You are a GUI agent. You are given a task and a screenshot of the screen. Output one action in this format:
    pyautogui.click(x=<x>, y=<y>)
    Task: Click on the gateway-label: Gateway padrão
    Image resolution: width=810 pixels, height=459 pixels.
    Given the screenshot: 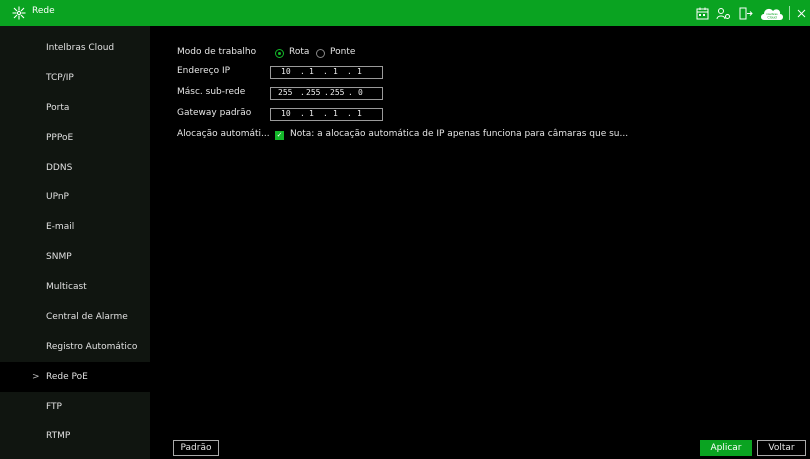 What is the action you would take?
    pyautogui.click(x=214, y=113)
    